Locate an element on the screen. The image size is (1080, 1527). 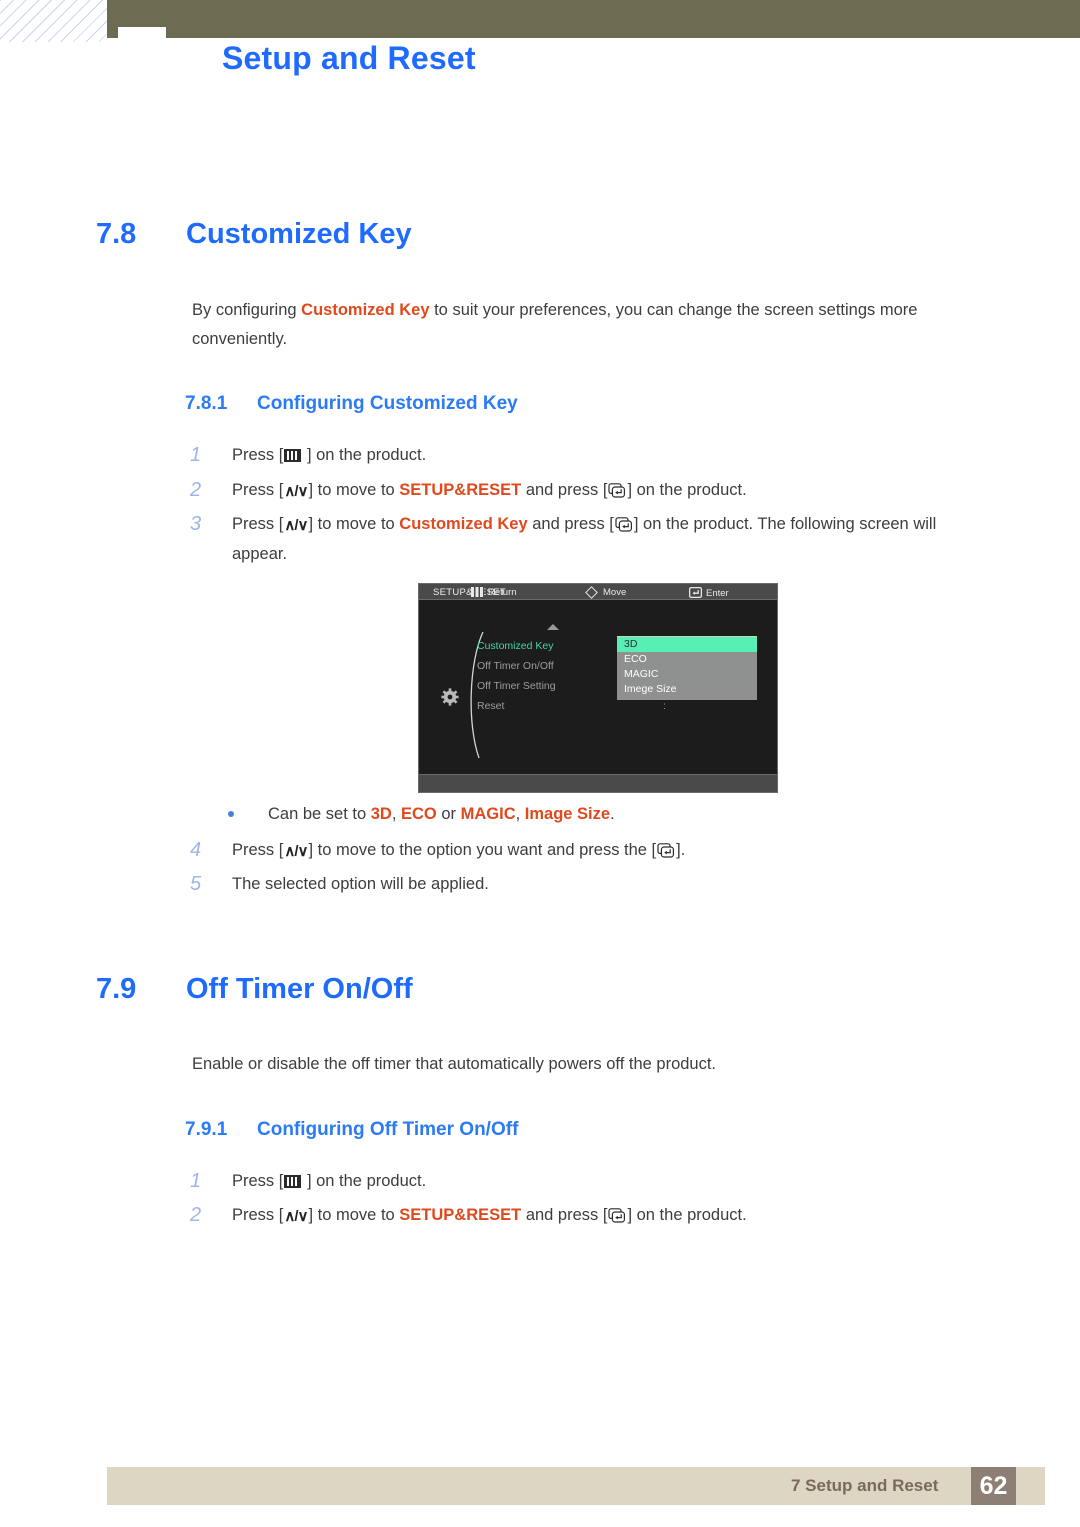
osd-enter-label: Enter is located at coordinates (717, 593).